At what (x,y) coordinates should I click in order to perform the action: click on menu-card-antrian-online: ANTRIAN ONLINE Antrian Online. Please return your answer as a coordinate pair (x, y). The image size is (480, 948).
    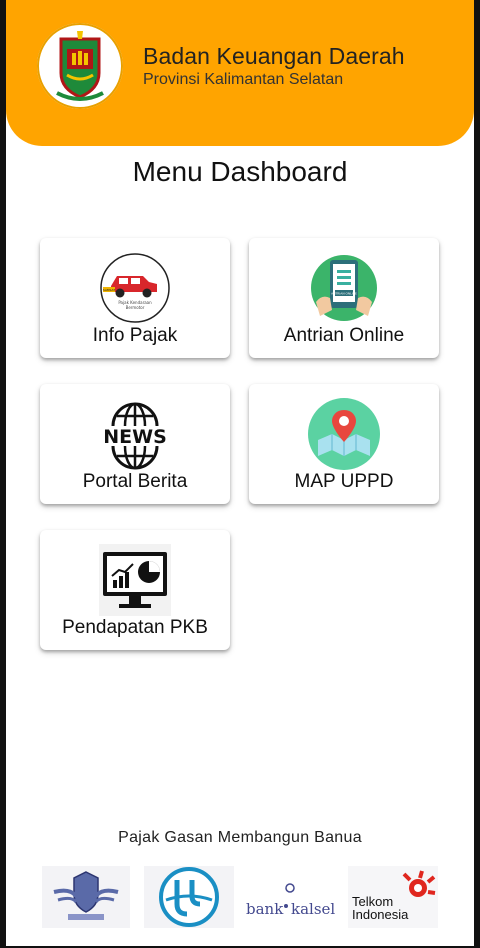
    Looking at the image, I should click on (344, 298).